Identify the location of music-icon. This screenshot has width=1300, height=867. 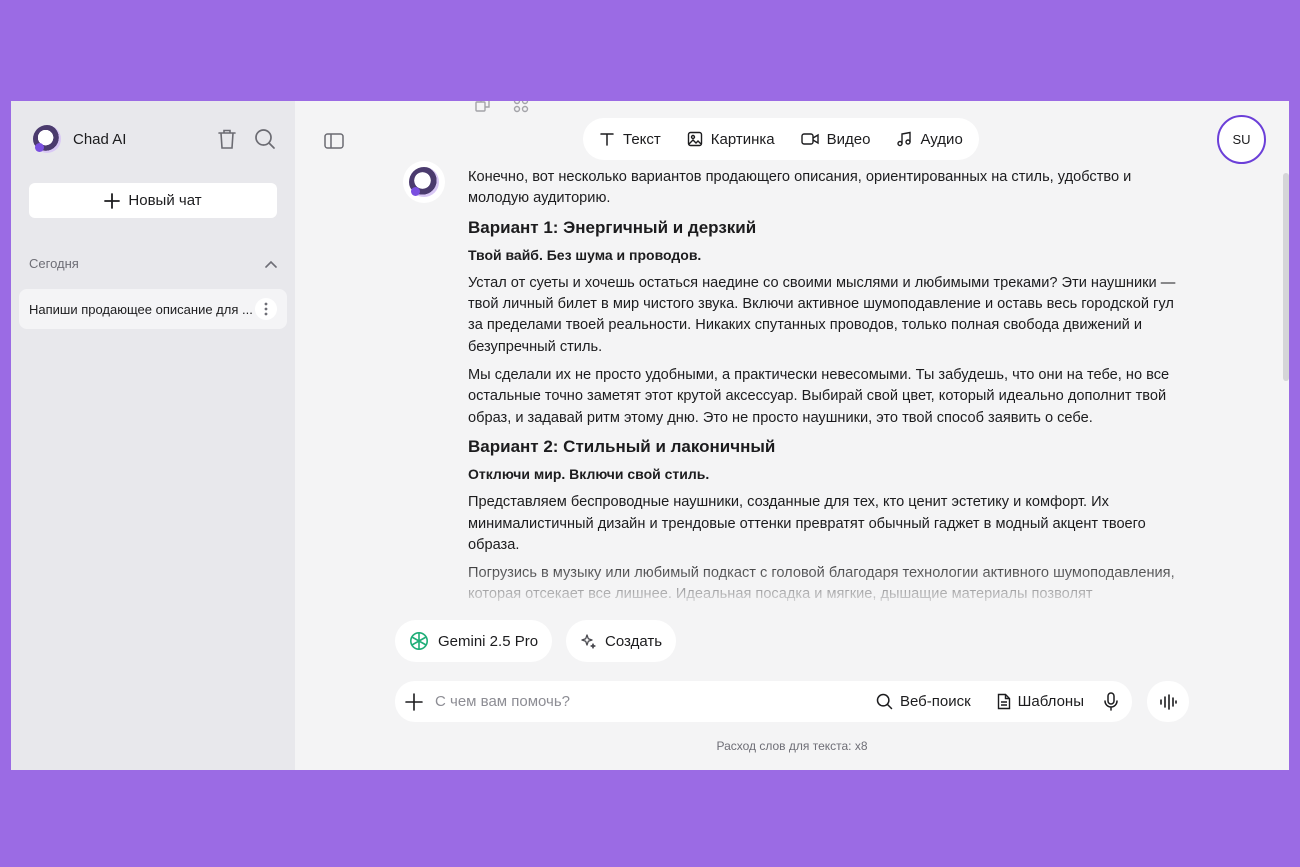
(904, 139).